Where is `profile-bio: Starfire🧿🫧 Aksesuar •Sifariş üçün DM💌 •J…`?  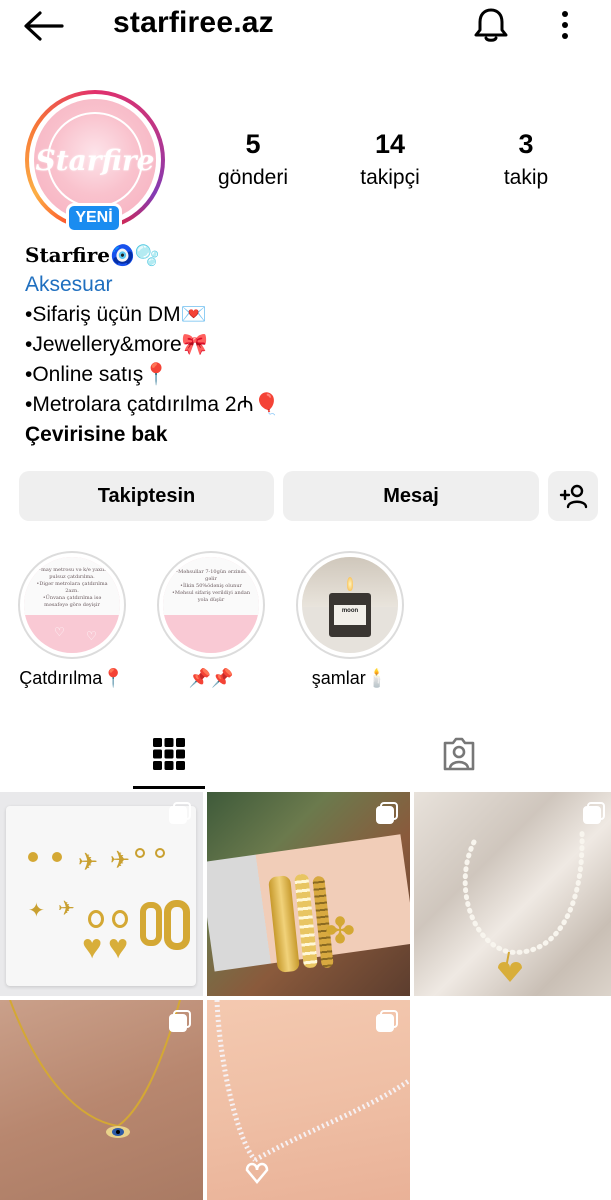
profile-bio: Starfire🧿🫧 Aksesuar •Sifariş üçün DM💌 •J… is located at coordinates (152, 345).